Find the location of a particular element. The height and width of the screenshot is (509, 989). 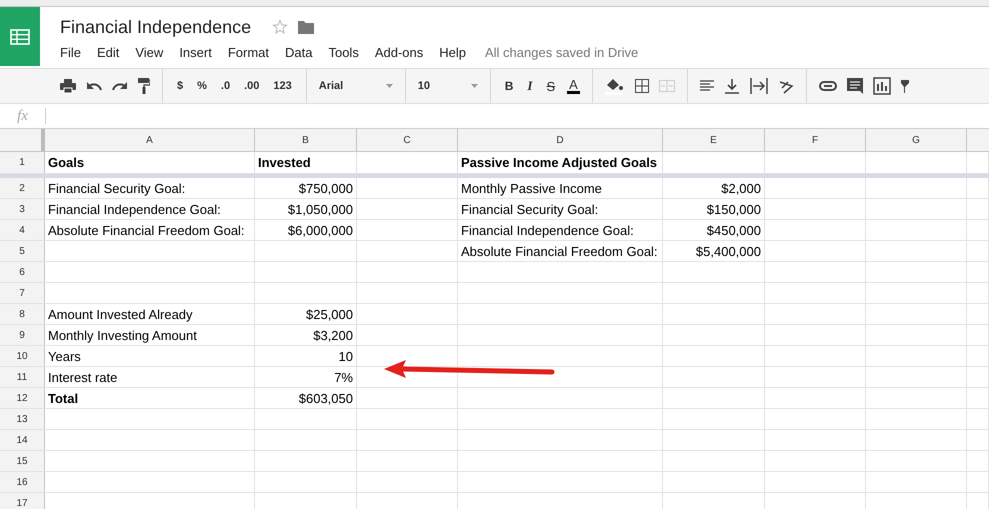

row-header: 8 is located at coordinates (22, 314).